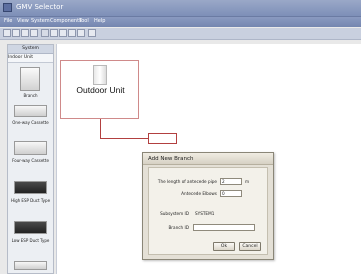 This screenshot has height=274, width=361. I want to click on outdoor-unit-icon, so click(100, 75).